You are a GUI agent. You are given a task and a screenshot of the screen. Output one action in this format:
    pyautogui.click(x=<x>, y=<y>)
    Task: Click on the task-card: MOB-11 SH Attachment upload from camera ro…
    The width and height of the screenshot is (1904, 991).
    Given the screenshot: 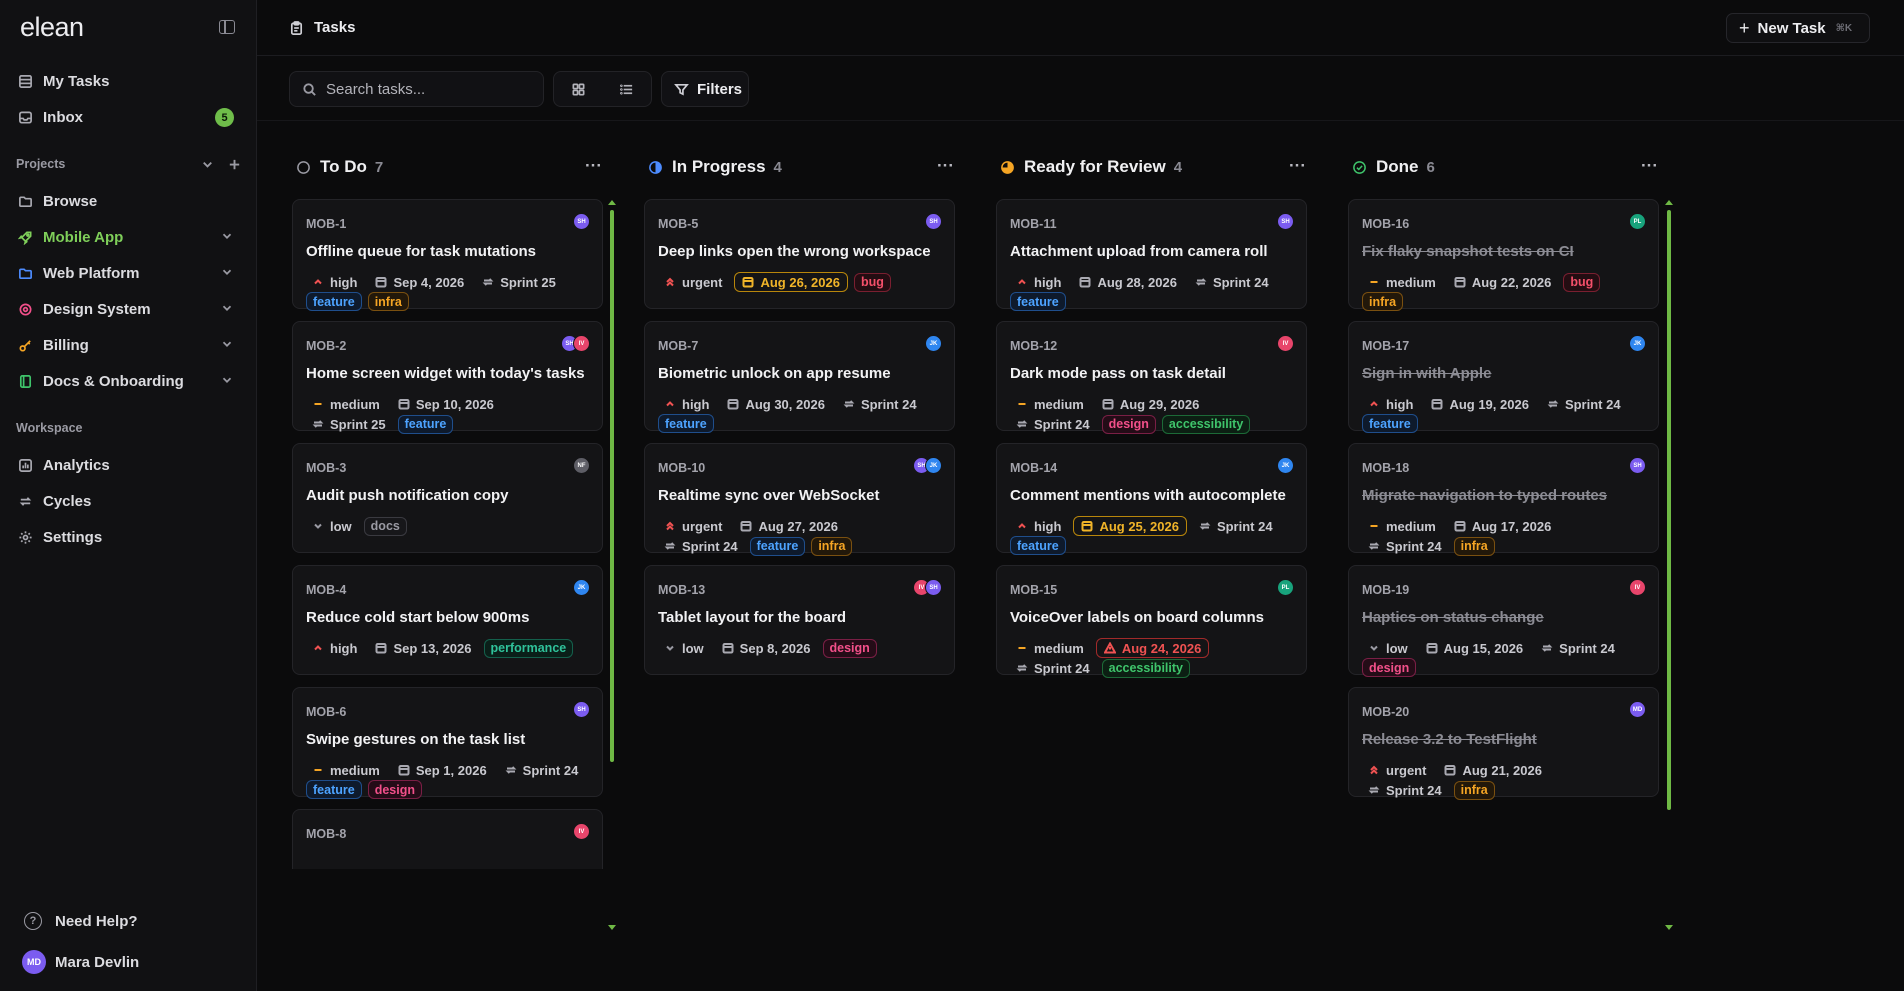 What is the action you would take?
    pyautogui.click(x=1151, y=255)
    